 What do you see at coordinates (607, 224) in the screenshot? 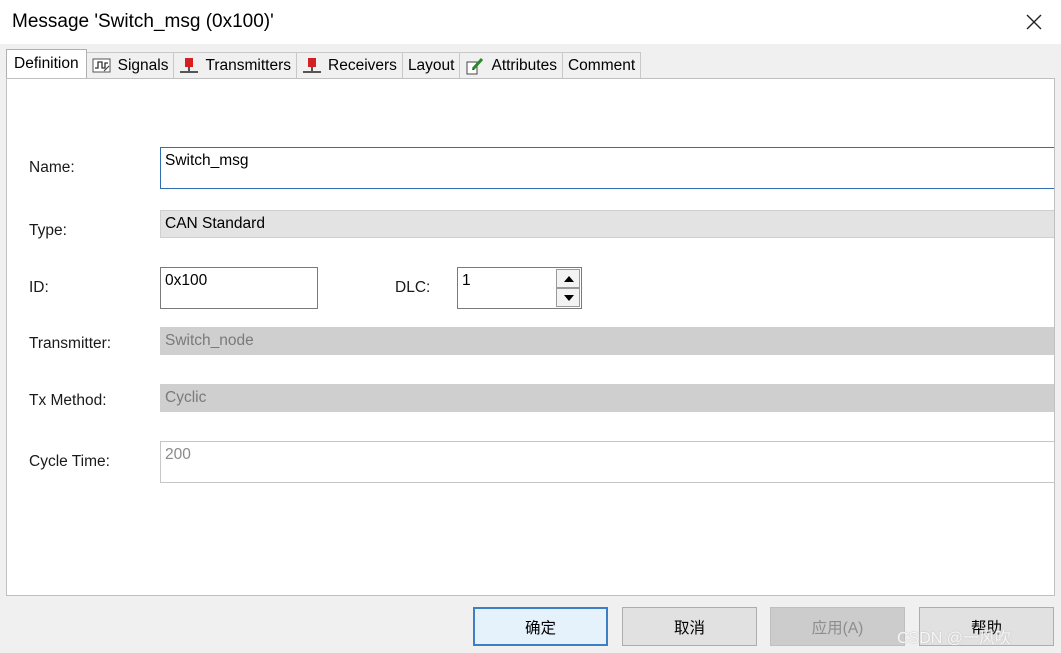
I see `type-select: CAN Standard` at bounding box center [607, 224].